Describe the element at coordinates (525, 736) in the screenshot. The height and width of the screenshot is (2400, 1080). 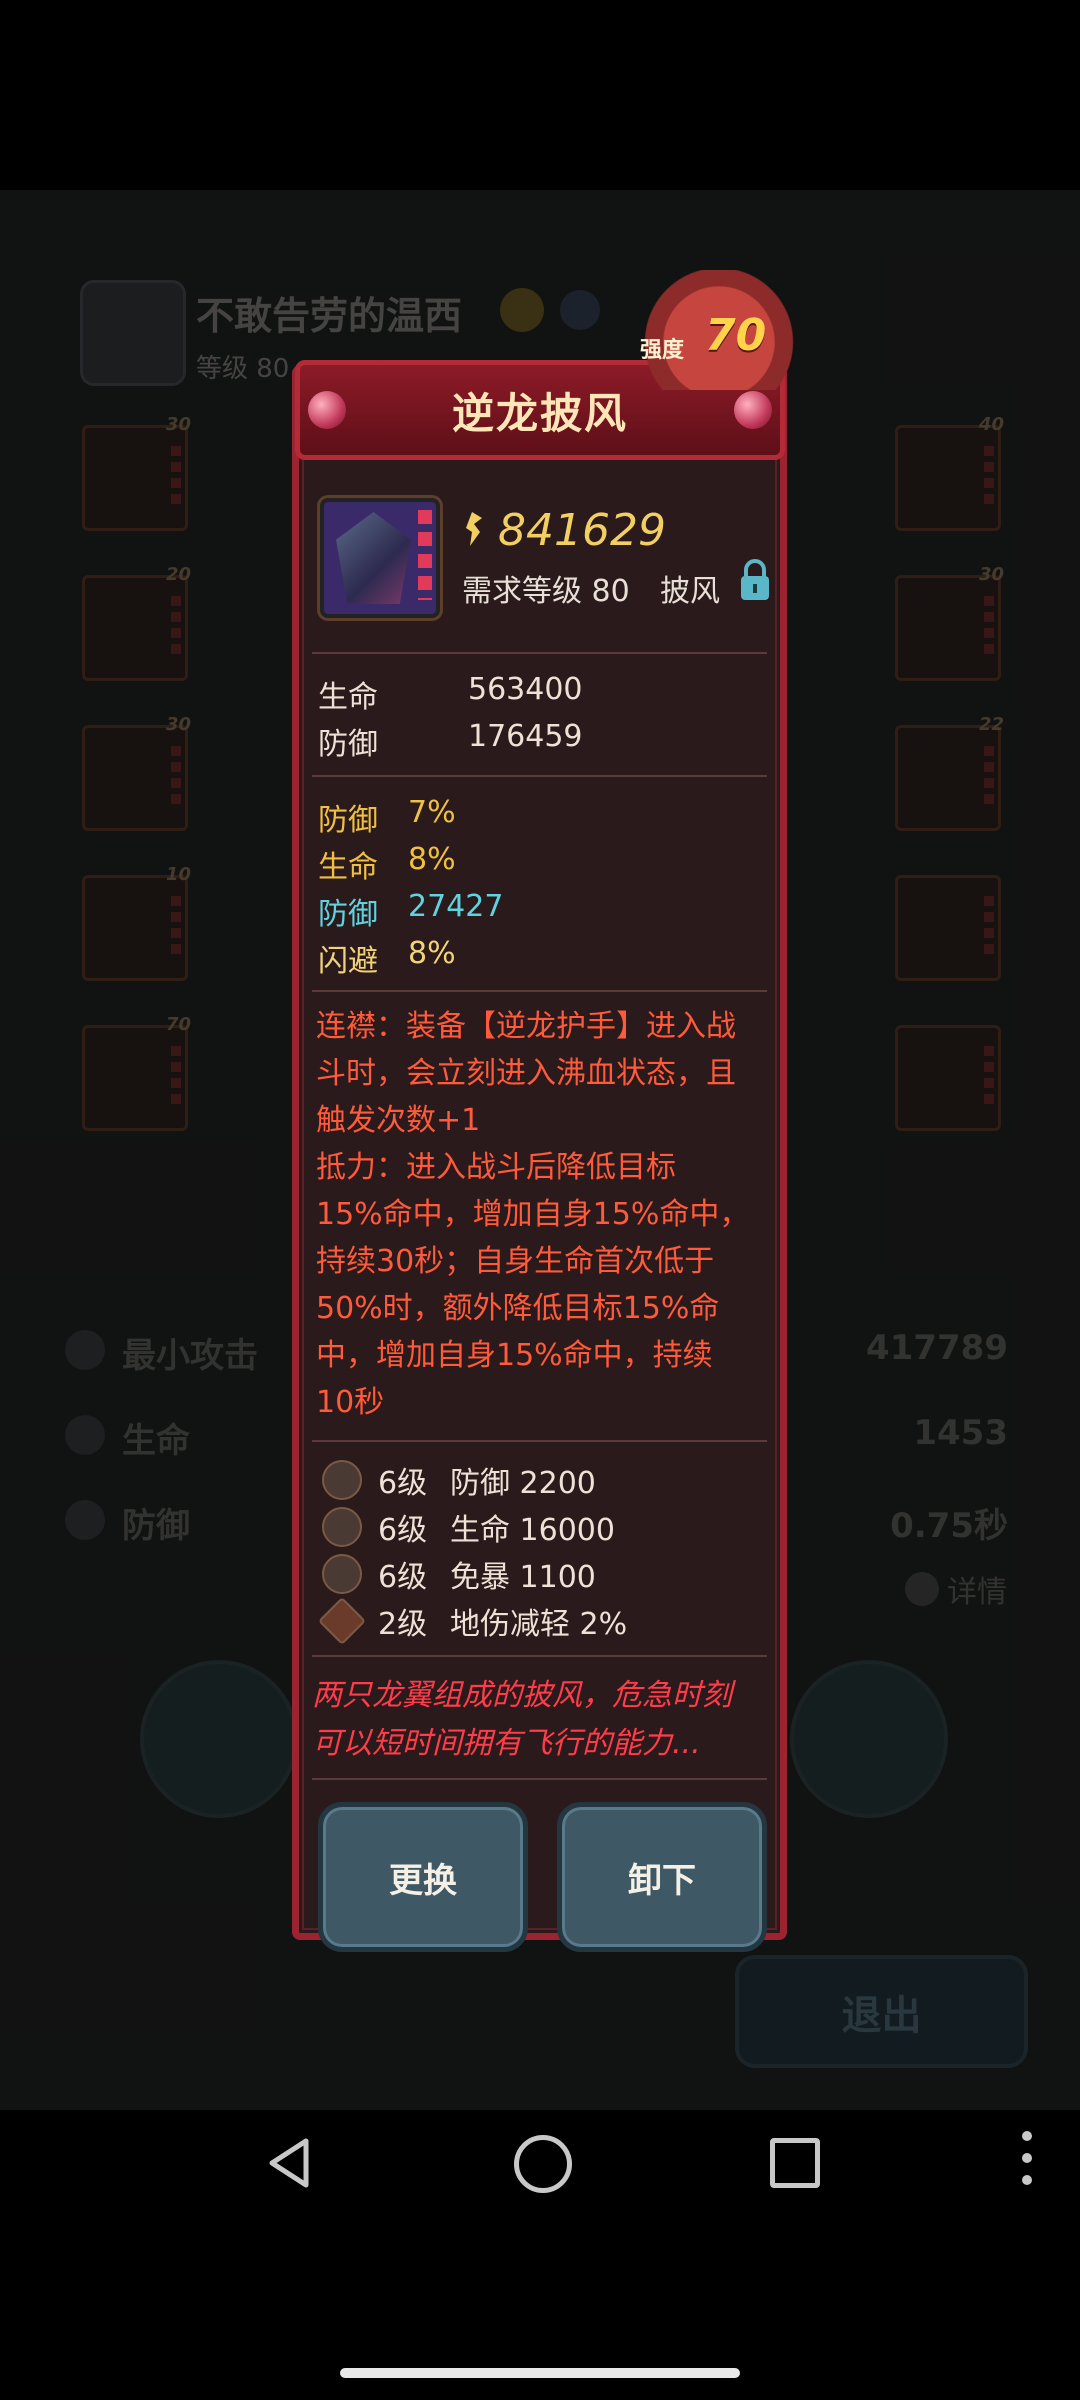
I see `base-stat-value: 176459` at that location.